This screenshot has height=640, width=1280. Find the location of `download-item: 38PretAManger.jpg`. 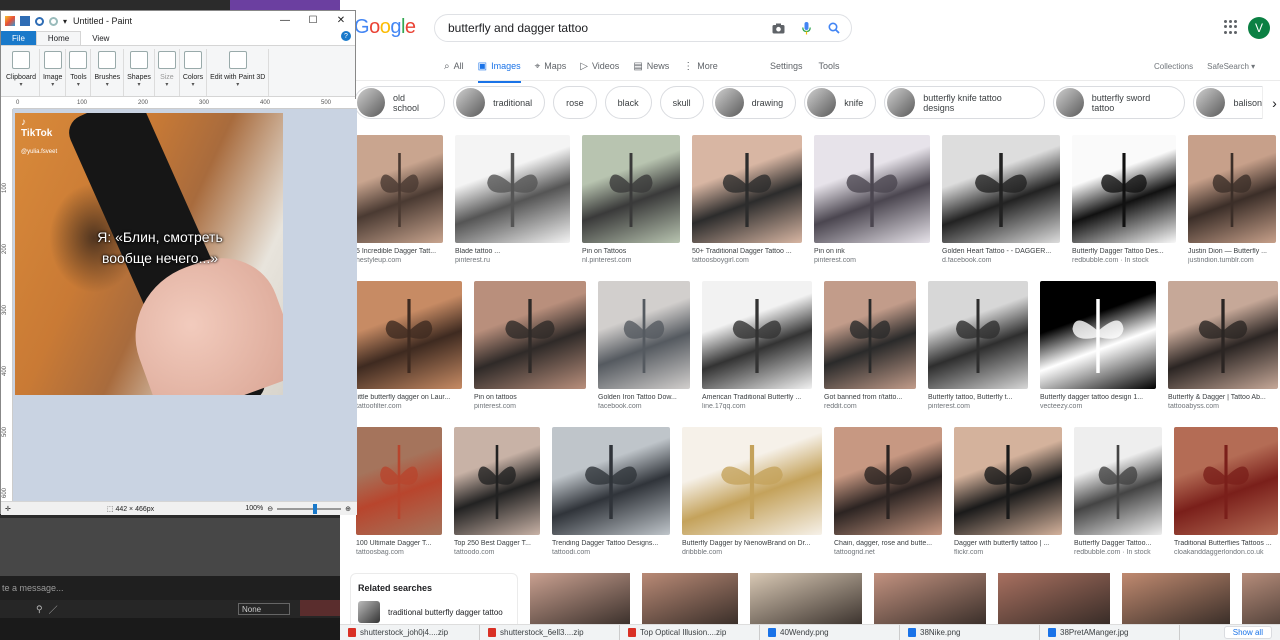

download-item: 38PretAManger.jpg is located at coordinates (1110, 632).